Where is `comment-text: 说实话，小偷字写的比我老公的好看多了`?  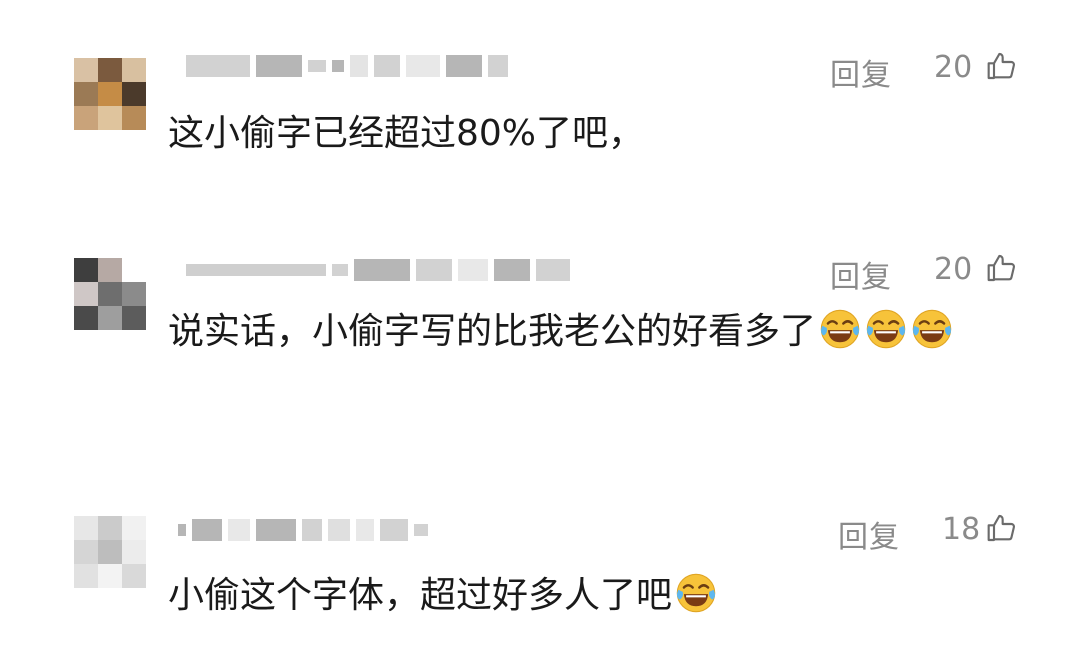 comment-text: 说实话，小偷字写的比我老公的好看多了 is located at coordinates (598, 332).